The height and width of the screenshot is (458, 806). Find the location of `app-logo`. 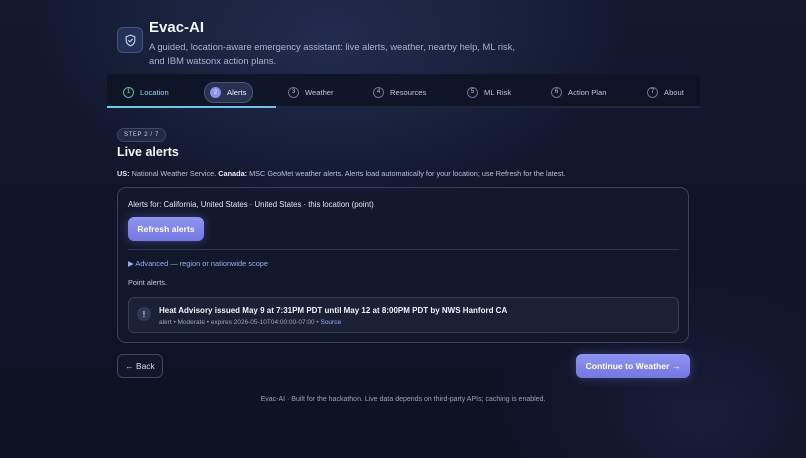

app-logo is located at coordinates (130, 40).